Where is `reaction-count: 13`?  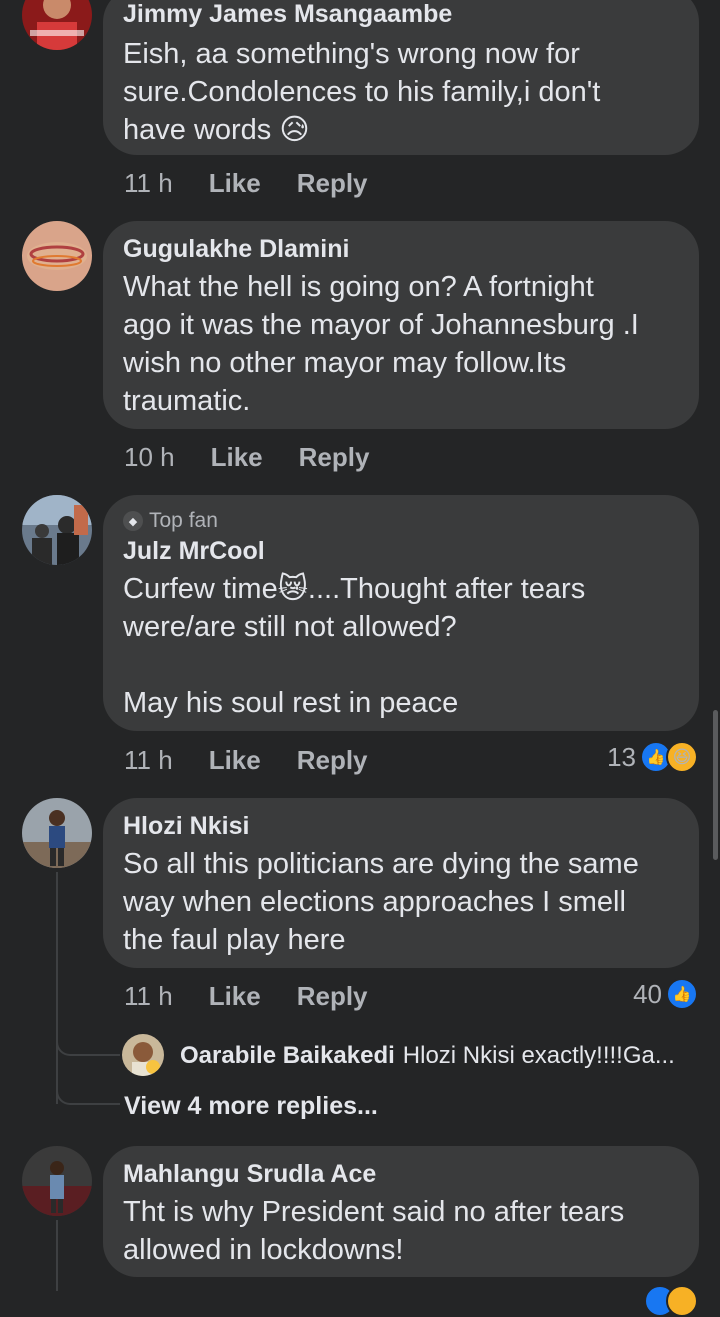 reaction-count: 13 is located at coordinates (621, 756).